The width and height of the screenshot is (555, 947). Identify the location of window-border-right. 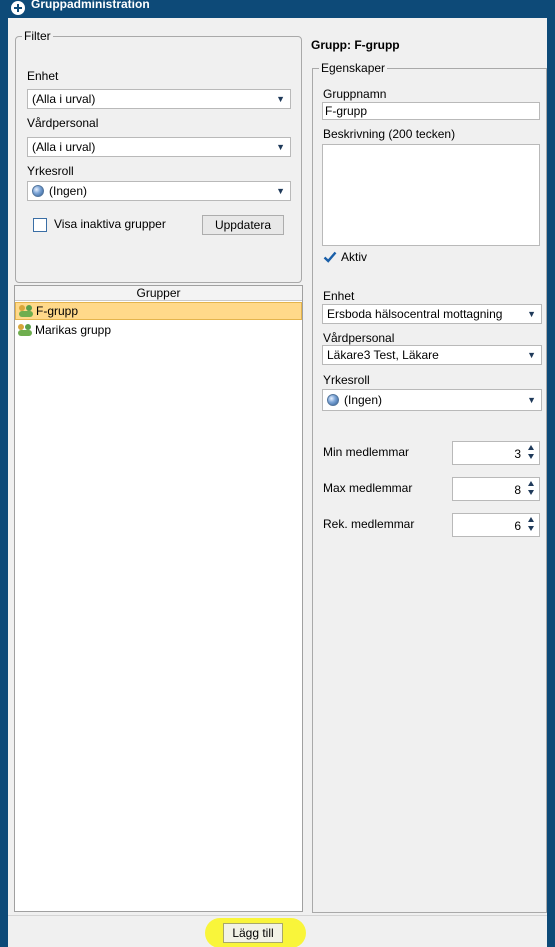
(551, 482).